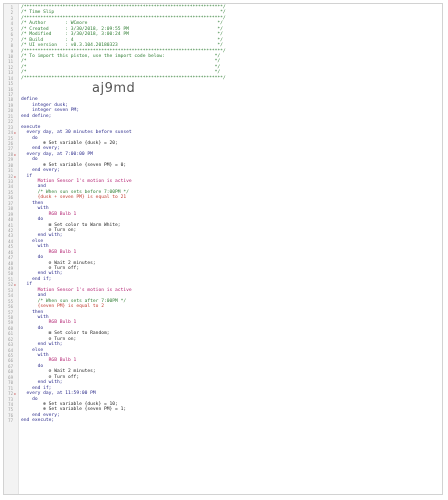 This screenshot has height=500, width=448. What do you see at coordinates (38, 421) in the screenshot?
I see `code-text: end execute;` at bounding box center [38, 421].